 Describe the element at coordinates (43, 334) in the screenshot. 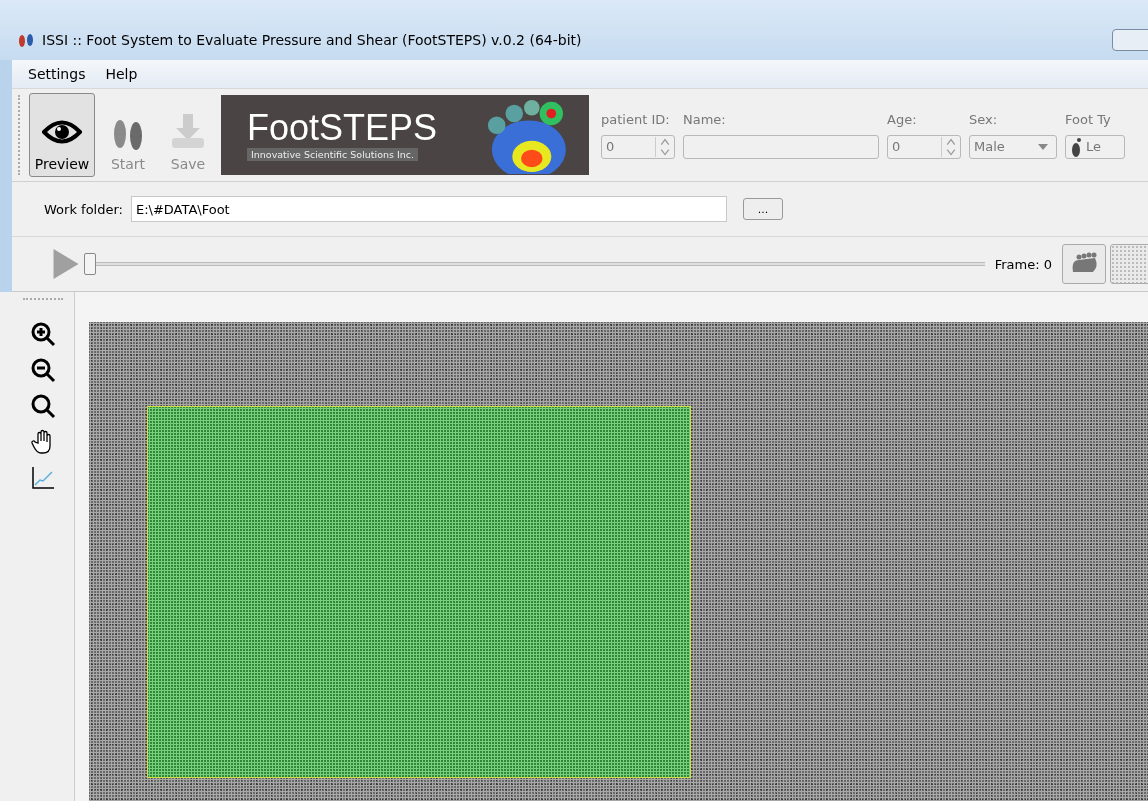

I see `zoom-in-icon` at that location.